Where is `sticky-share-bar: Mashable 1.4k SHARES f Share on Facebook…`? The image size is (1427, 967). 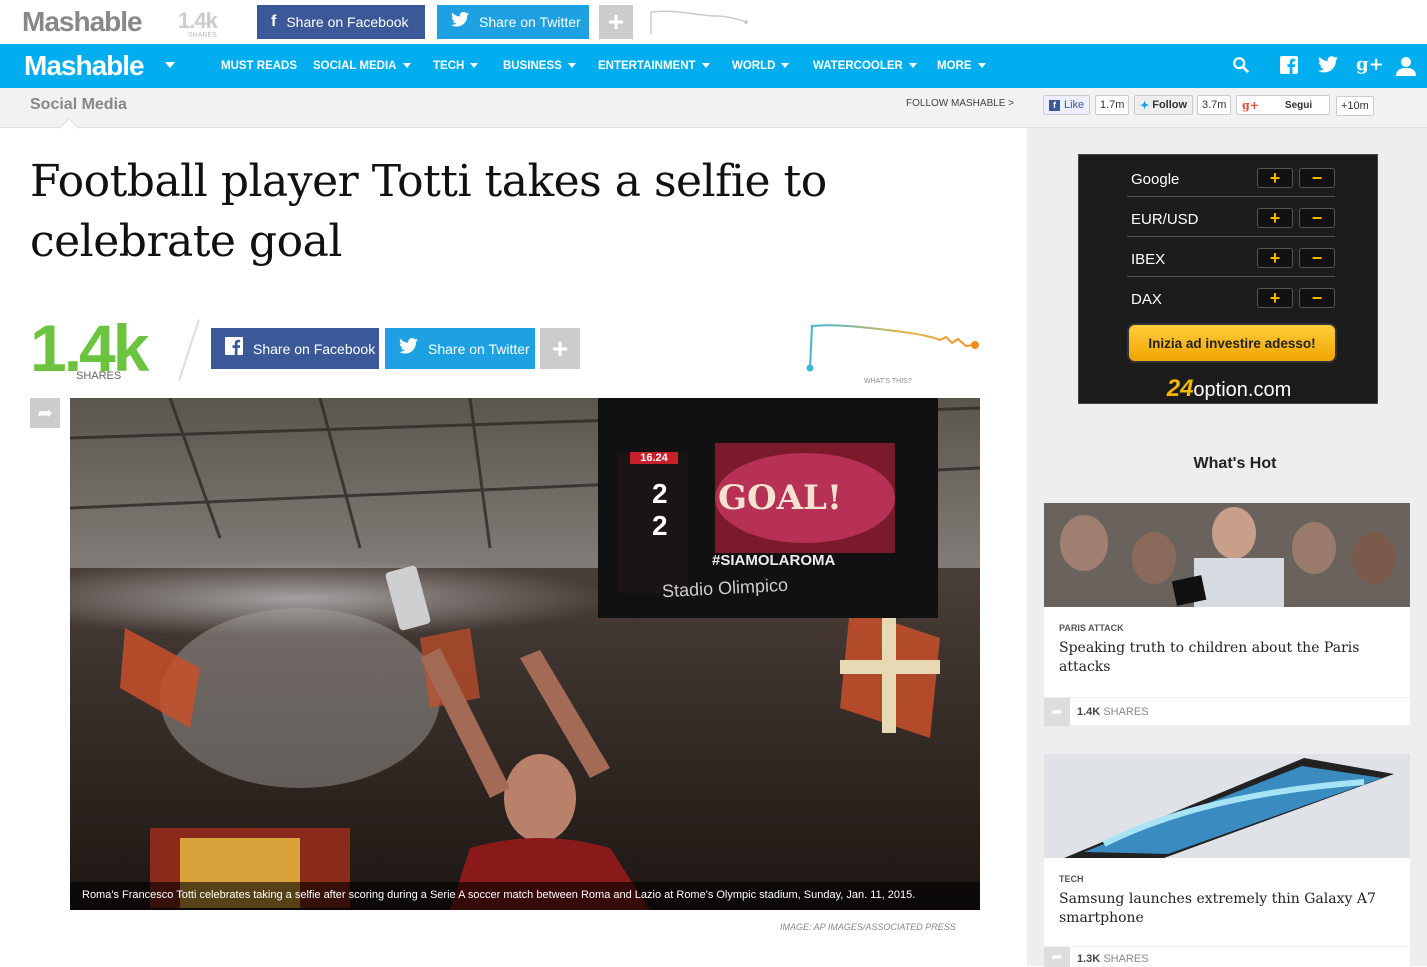 sticky-share-bar: Mashable 1.4k SHARES f Share on Facebook… is located at coordinates (713, 22).